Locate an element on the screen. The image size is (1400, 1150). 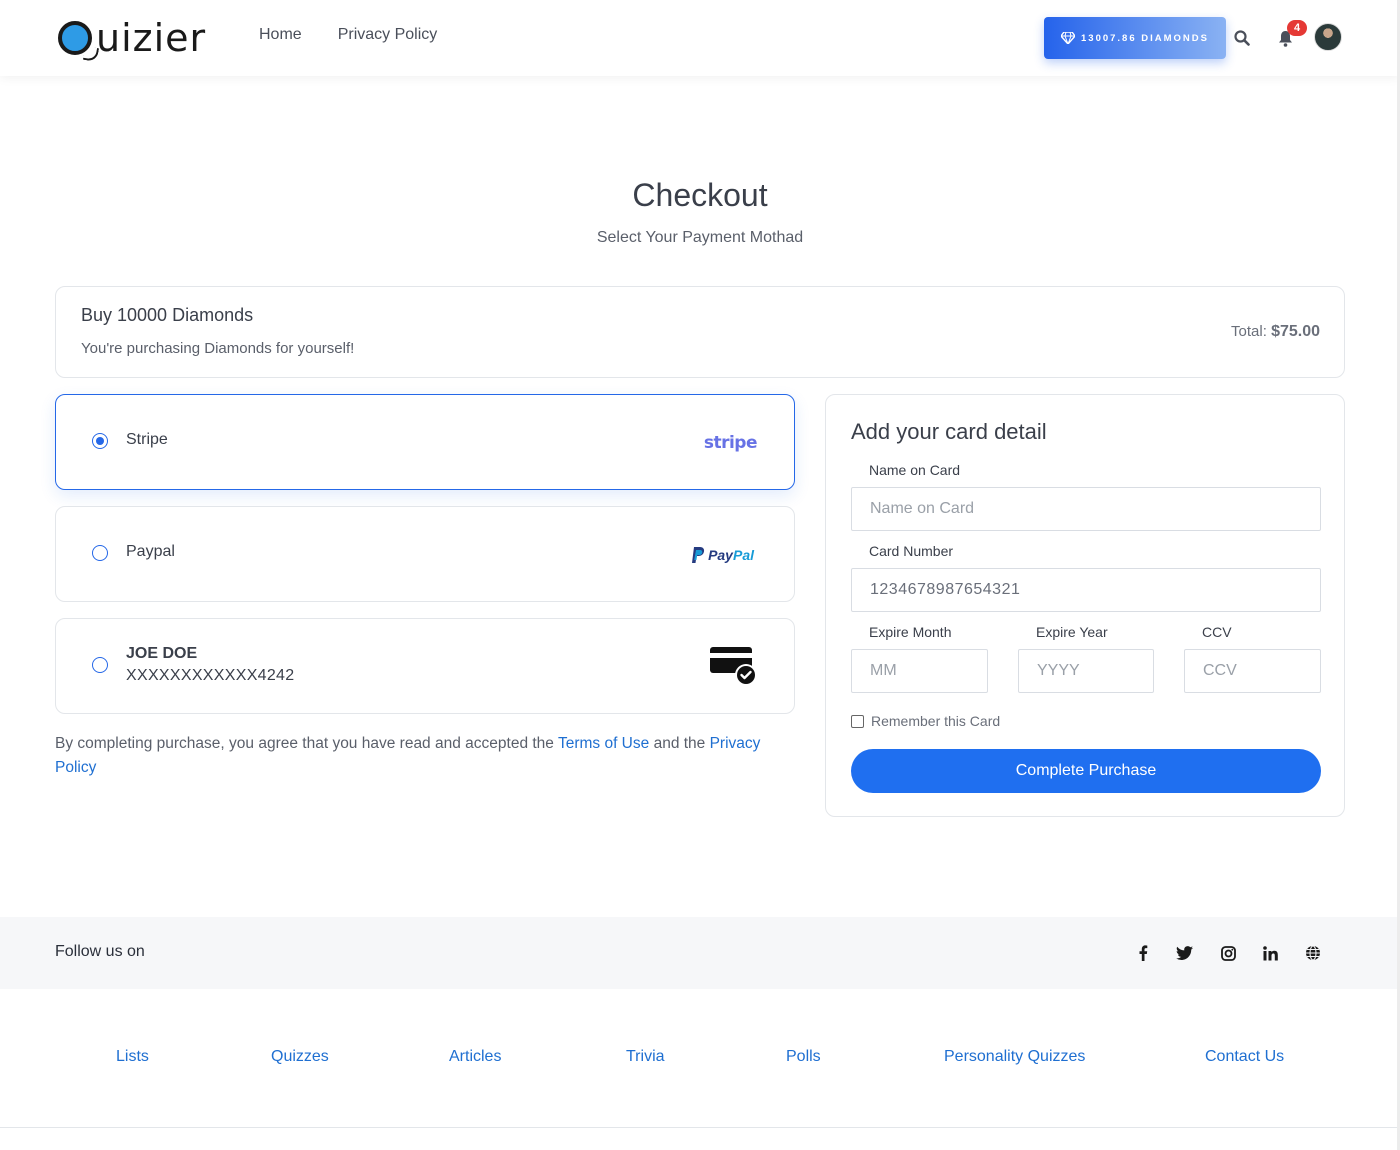
quizier-logo: uizier is located at coordinates (132, 38).